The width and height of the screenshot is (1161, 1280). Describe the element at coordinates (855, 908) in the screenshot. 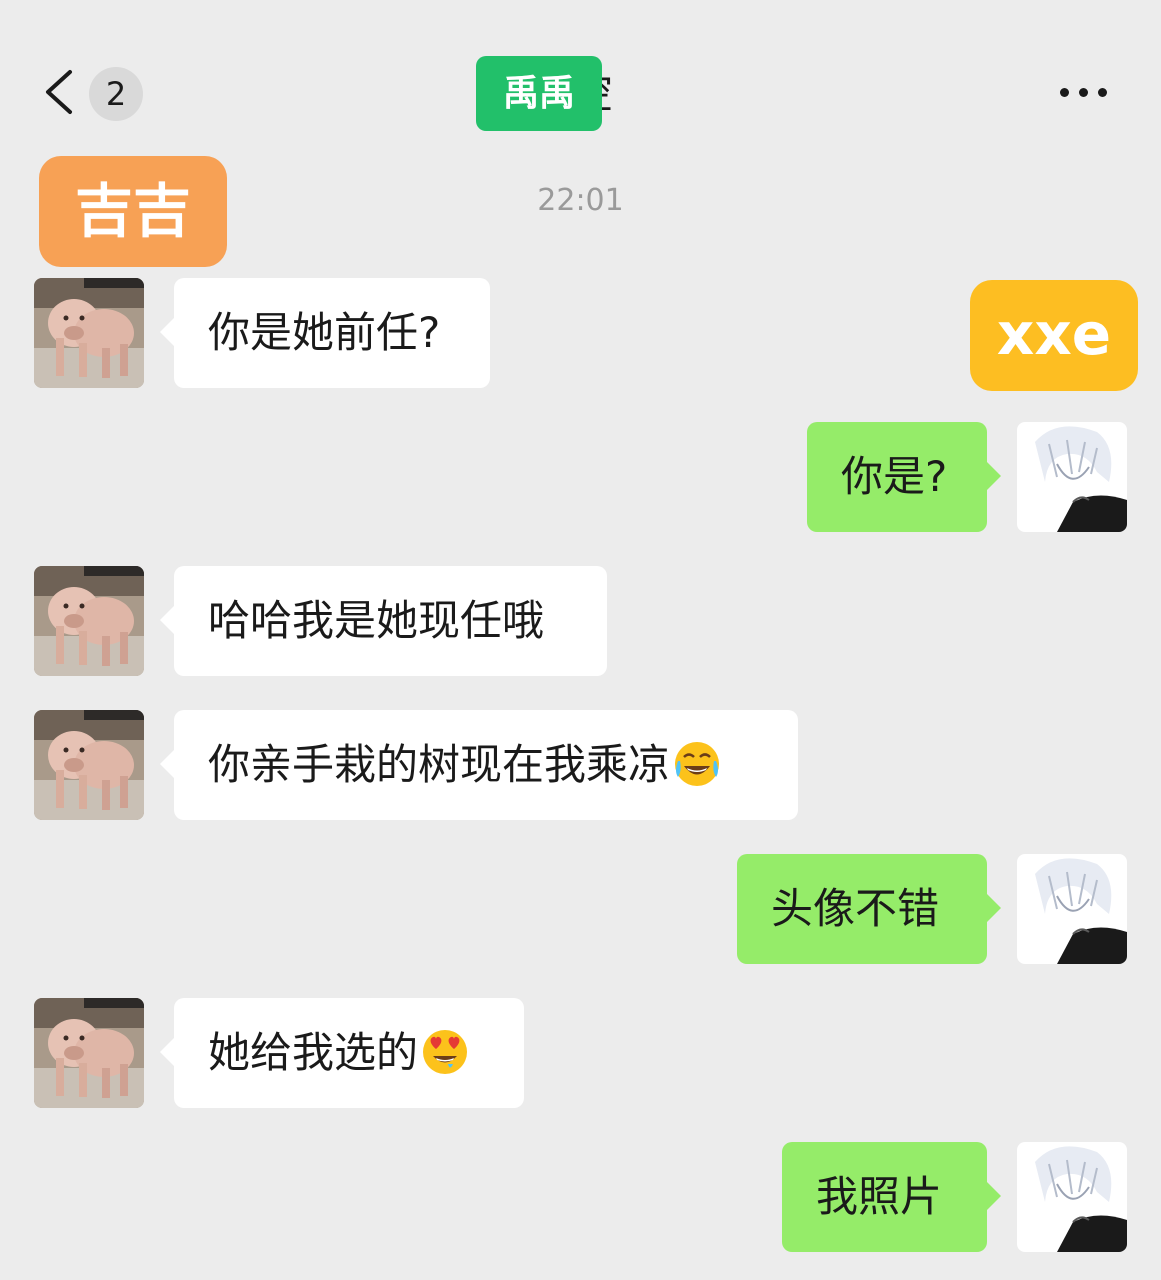

I see `message-text: 头像不错` at that location.